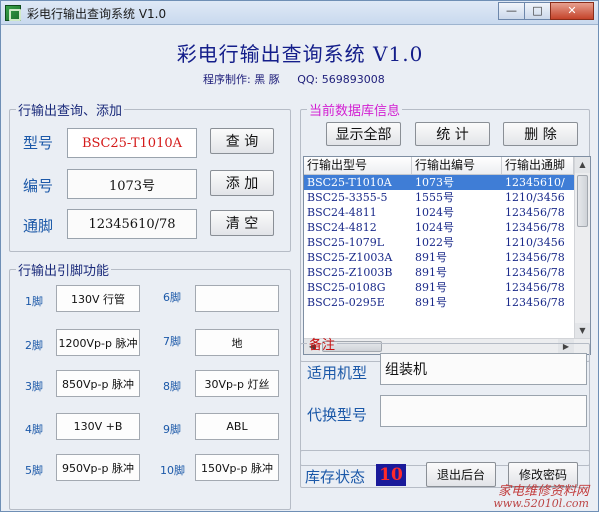  Describe the element at coordinates (34, 429) in the screenshot. I see `pin-4-label: 4脚` at that location.